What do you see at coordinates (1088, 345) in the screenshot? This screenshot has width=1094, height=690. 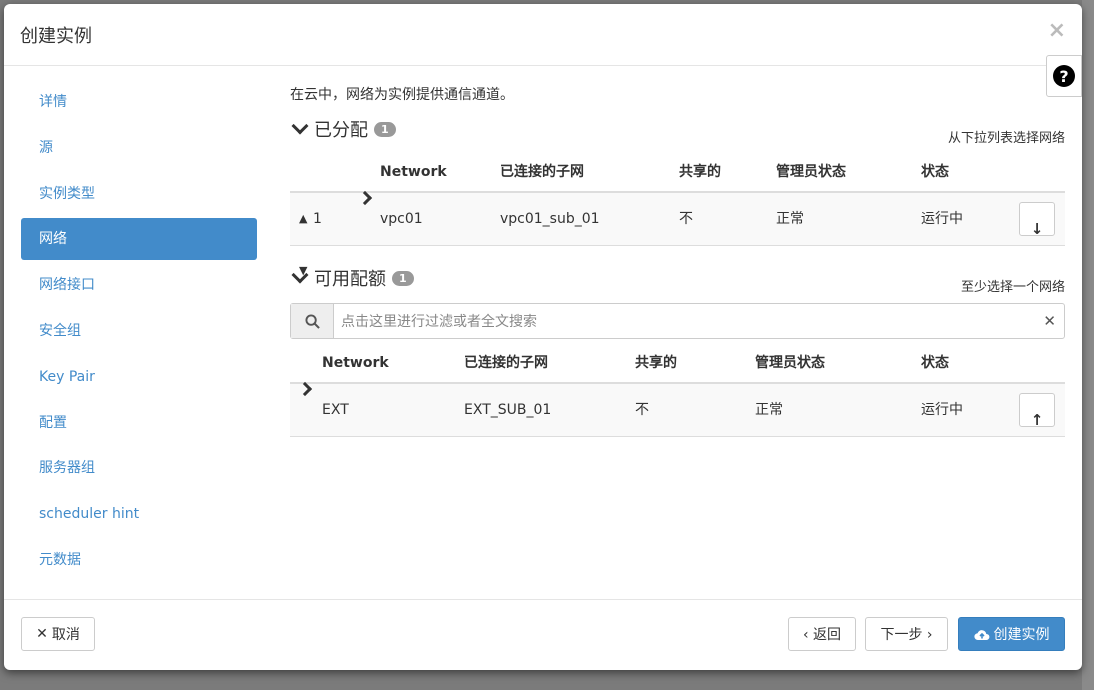 I see `modal-backdrop` at bounding box center [1088, 345].